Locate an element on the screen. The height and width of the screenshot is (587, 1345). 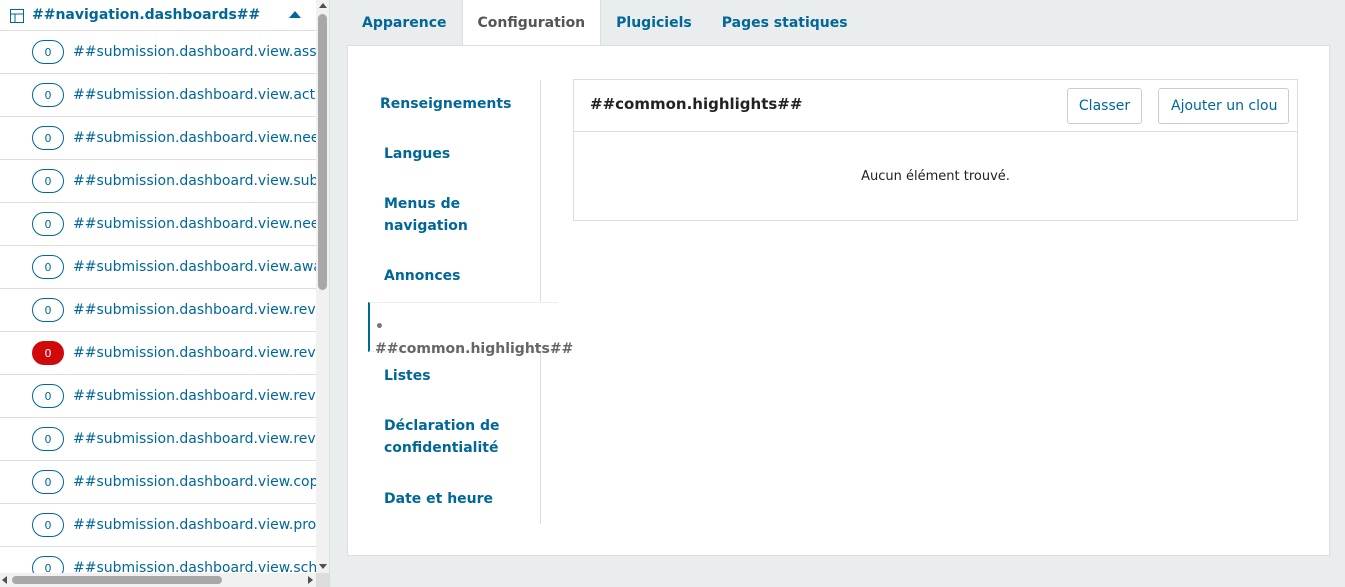
dashboard-view-label: ##submission.dashboard.view.assig is located at coordinates (194, 52).